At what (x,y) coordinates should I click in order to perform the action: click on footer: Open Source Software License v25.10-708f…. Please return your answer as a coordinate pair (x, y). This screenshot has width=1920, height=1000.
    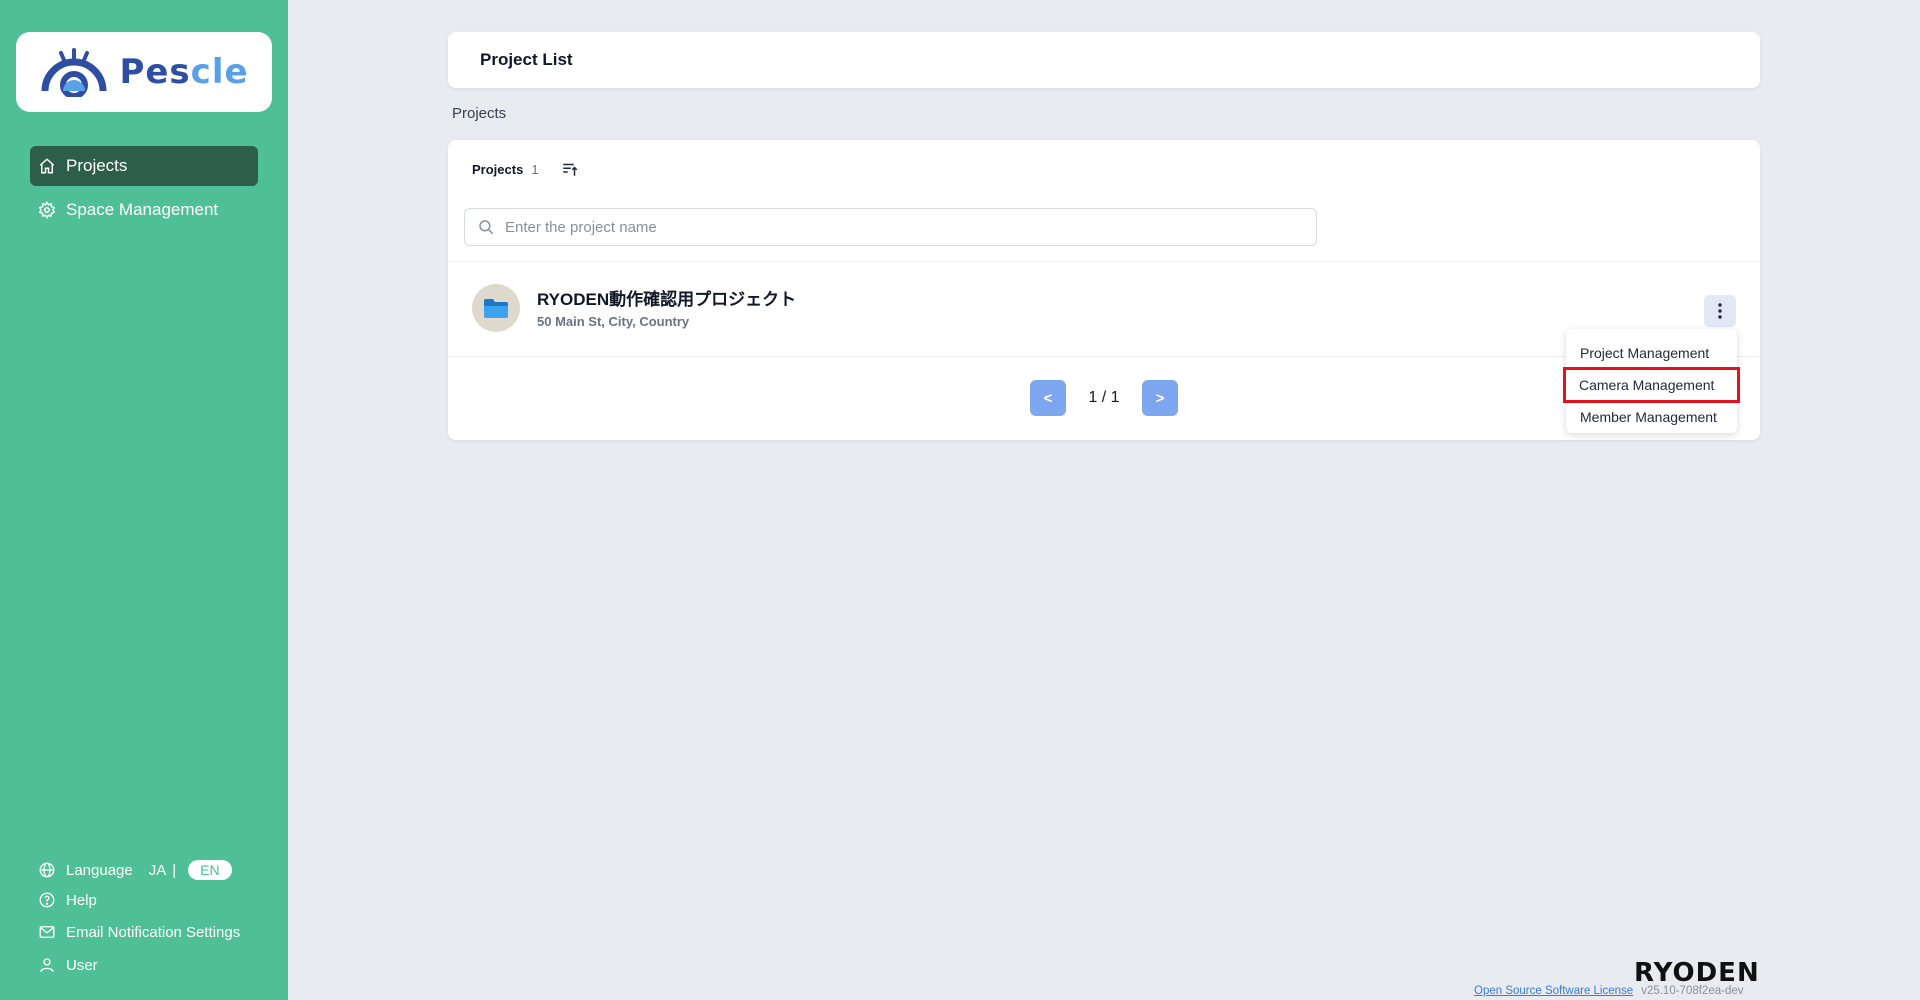
    Looking at the image, I should click on (1609, 991).